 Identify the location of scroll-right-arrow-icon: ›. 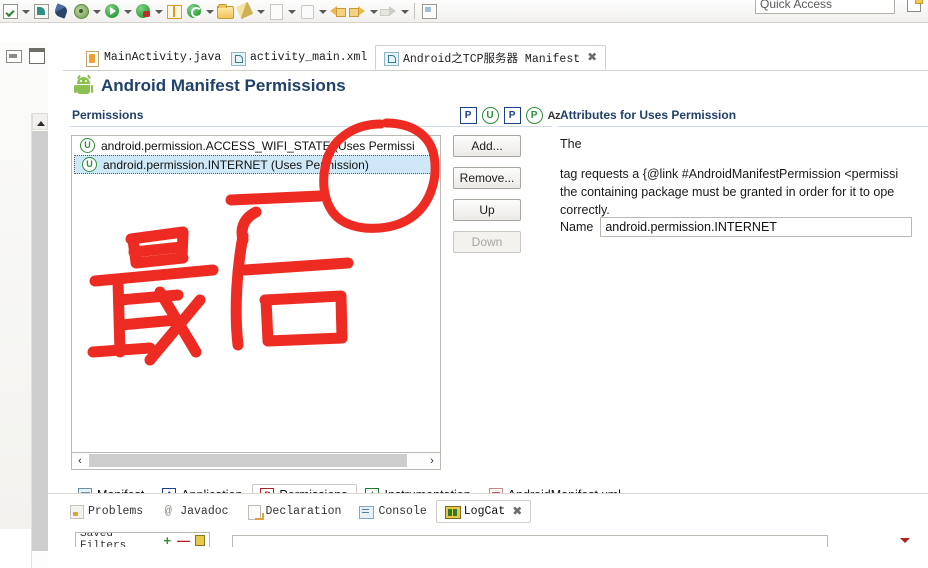
(432, 460).